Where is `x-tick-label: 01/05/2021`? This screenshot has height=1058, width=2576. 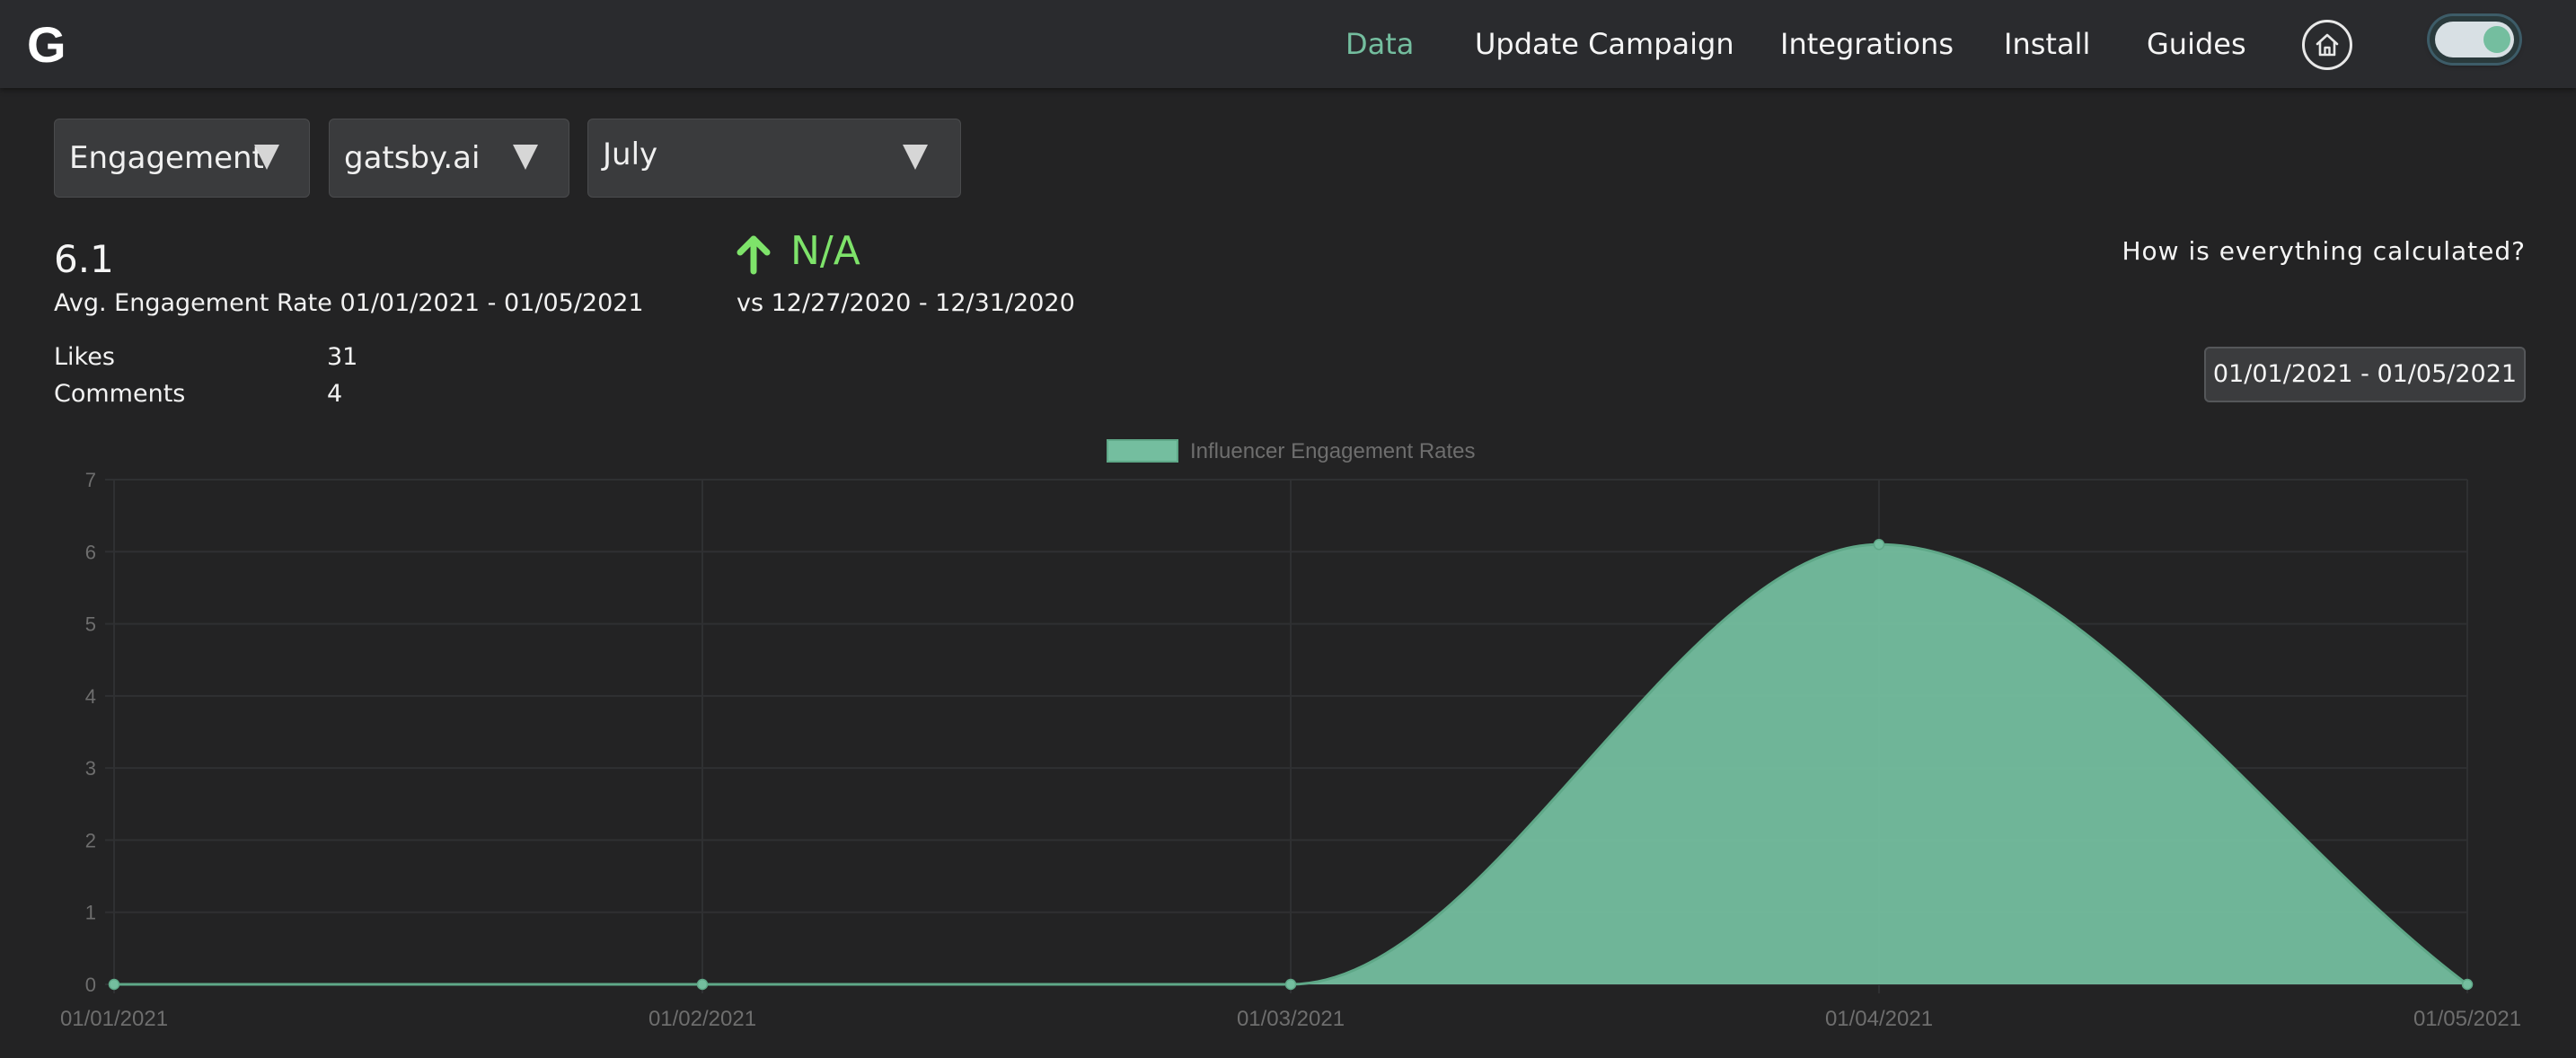 x-tick-label: 01/05/2021 is located at coordinates (2467, 1019).